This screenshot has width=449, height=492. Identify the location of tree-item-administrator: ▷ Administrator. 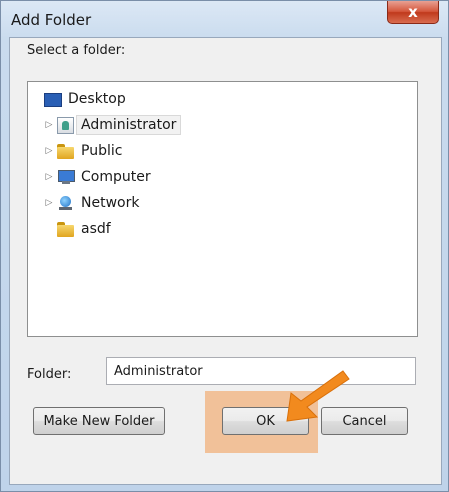
(113, 125).